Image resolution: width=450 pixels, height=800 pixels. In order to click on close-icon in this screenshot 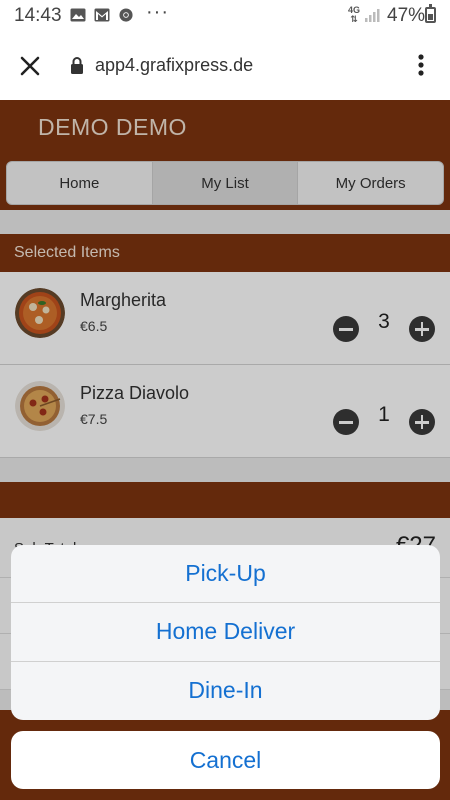, I will do `click(30, 66)`.